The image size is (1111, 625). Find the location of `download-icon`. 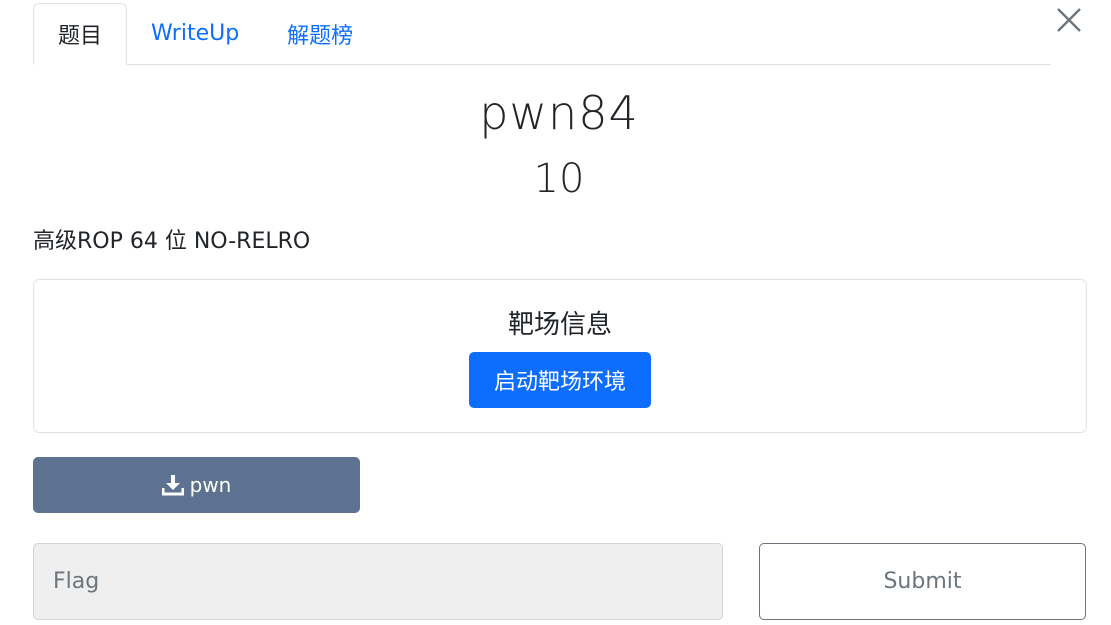

download-icon is located at coordinates (172, 485).